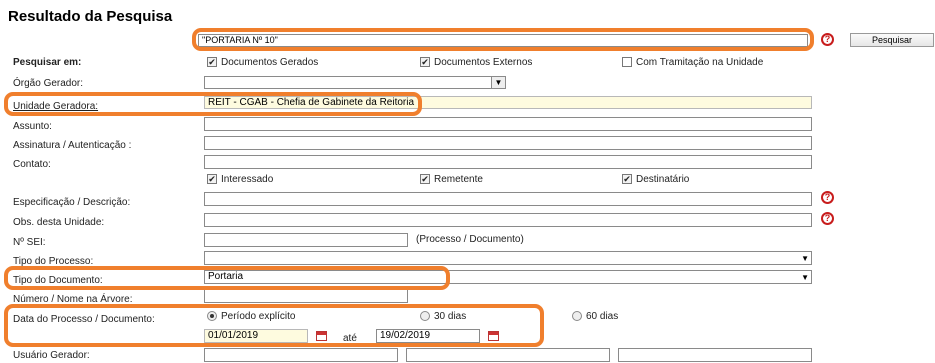 Image resolution: width=935 pixels, height=363 pixels. Describe the element at coordinates (508, 220) in the screenshot. I see `obs-unidade-input` at that location.